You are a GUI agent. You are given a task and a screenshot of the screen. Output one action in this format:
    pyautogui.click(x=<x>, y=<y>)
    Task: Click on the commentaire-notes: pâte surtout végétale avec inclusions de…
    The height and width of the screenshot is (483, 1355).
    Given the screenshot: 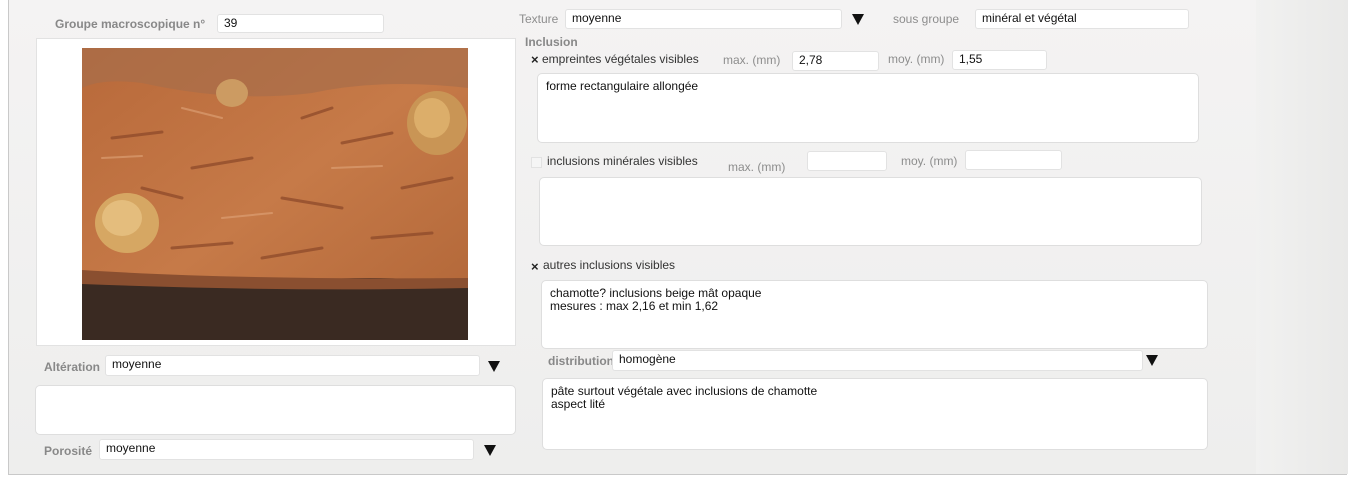 What is the action you would take?
    pyautogui.click(x=875, y=414)
    